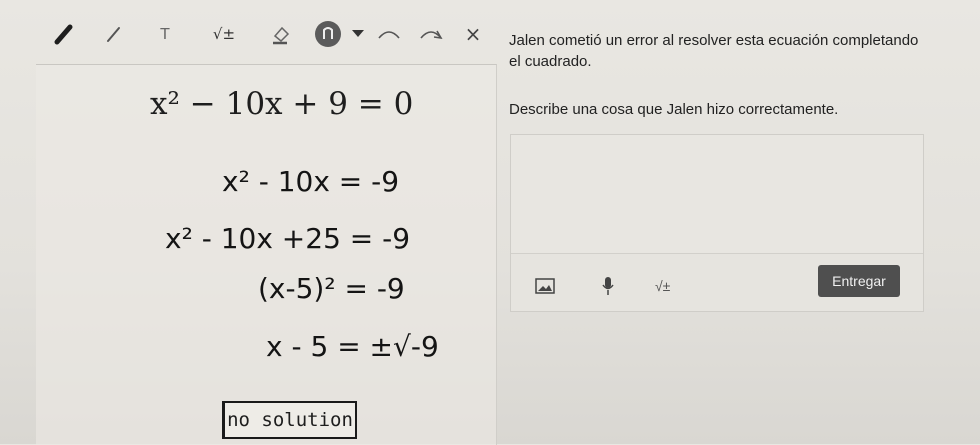 Image resolution: width=980 pixels, height=445 pixels. I want to click on answer-text-area, so click(717, 194).